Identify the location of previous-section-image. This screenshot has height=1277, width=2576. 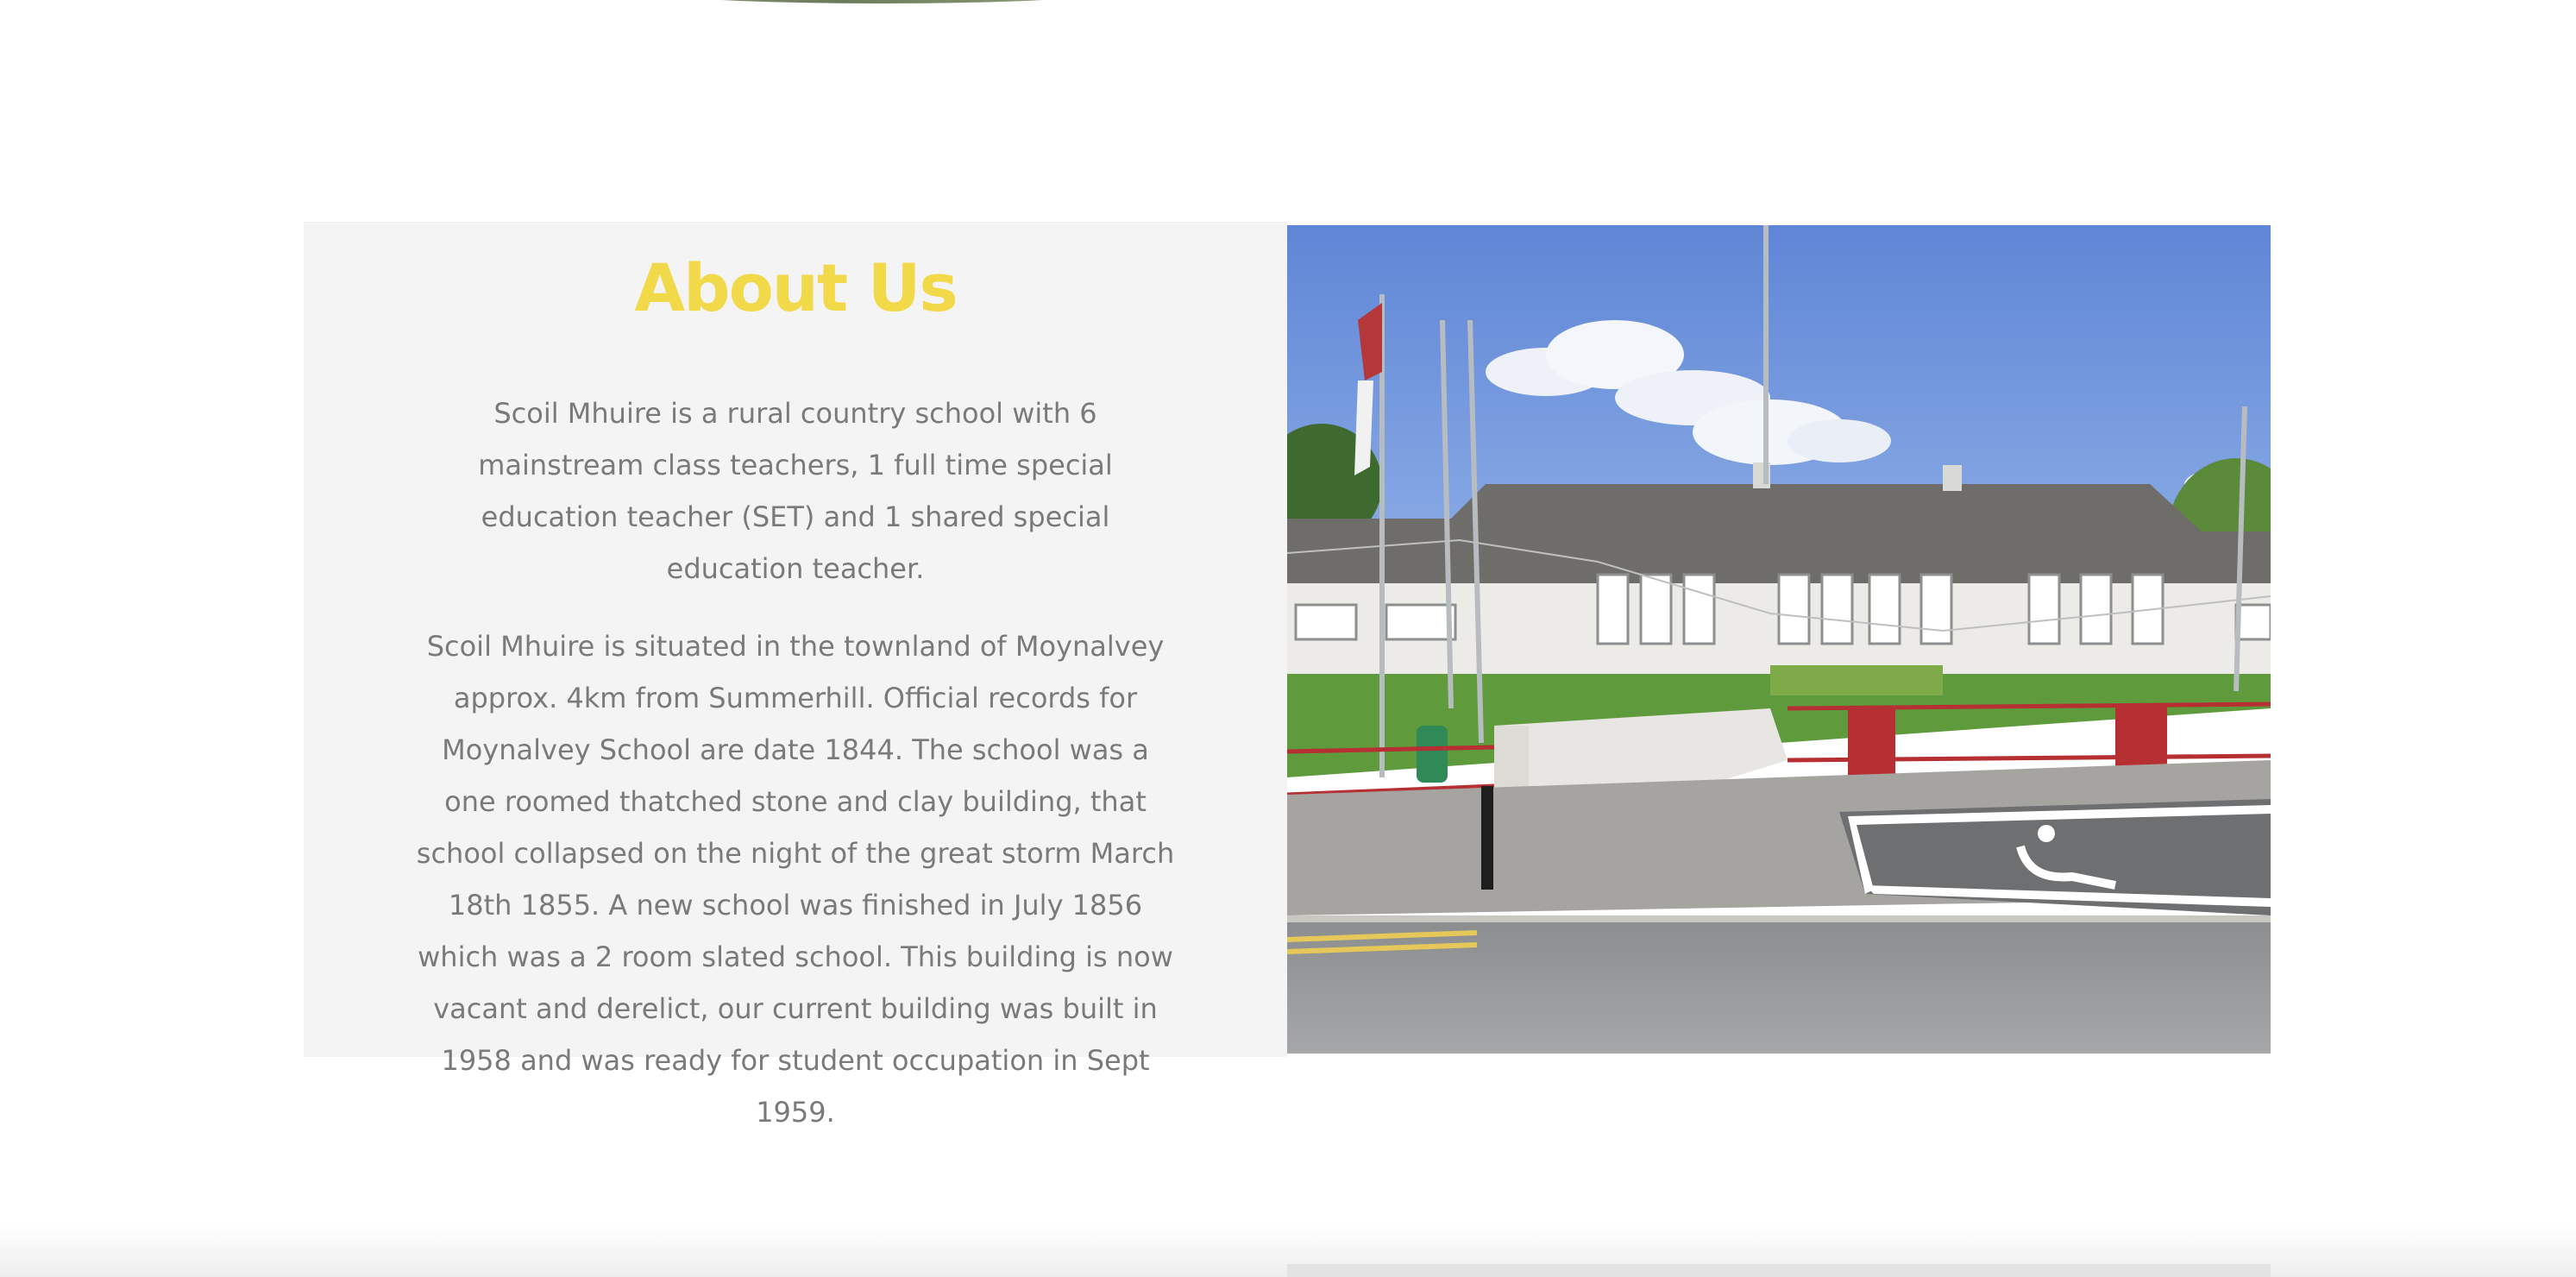
(882, 1).